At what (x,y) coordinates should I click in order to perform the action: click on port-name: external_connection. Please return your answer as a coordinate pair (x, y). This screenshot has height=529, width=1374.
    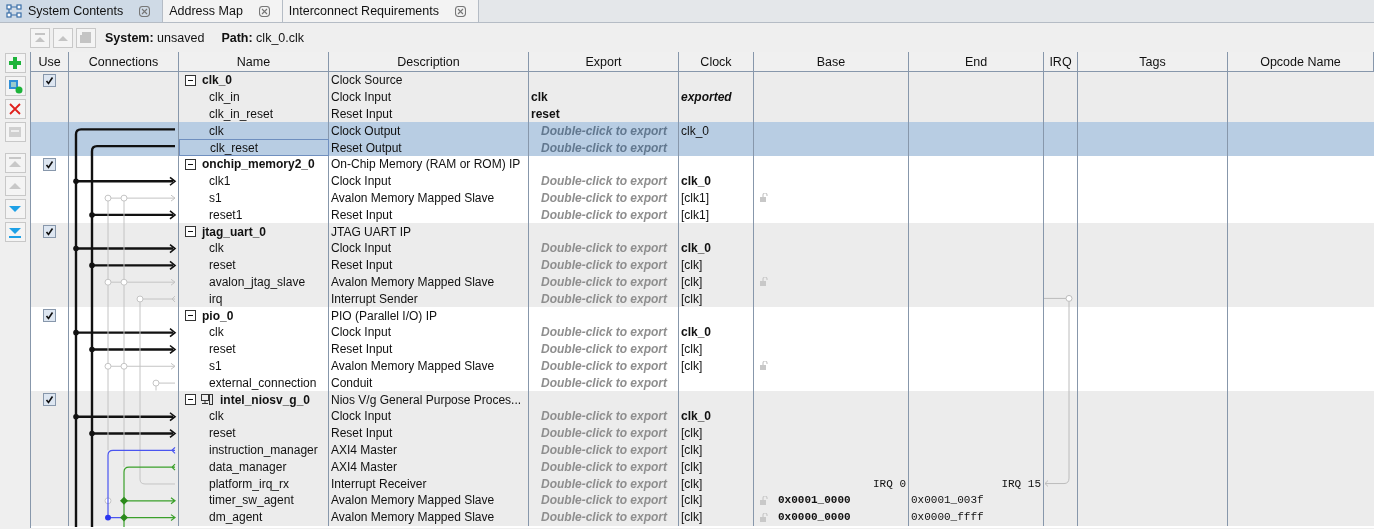
    Looking at the image, I should click on (263, 382).